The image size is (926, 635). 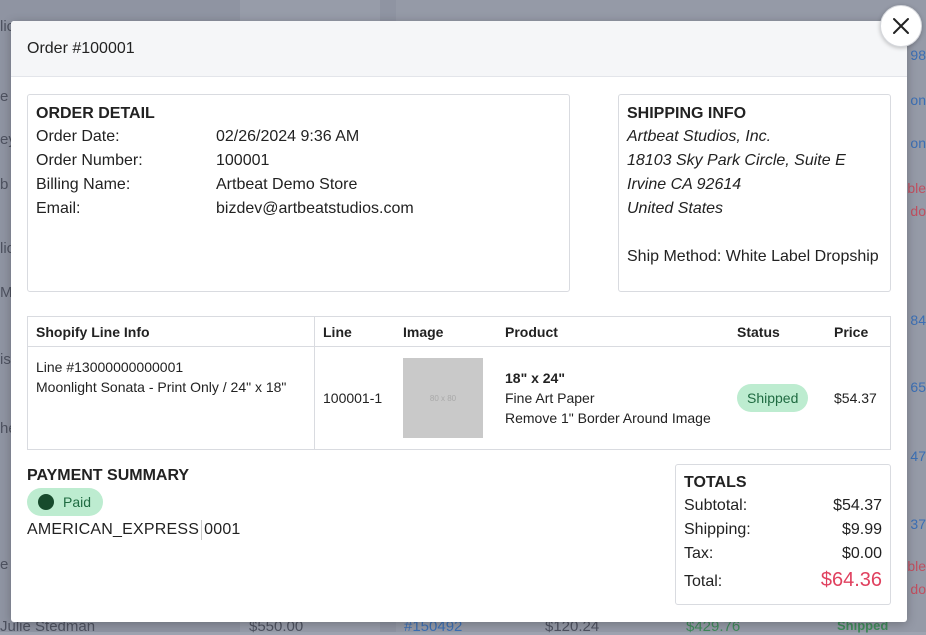 What do you see at coordinates (443, 398) in the screenshot?
I see `product-thumbnail: 80 x 80` at bounding box center [443, 398].